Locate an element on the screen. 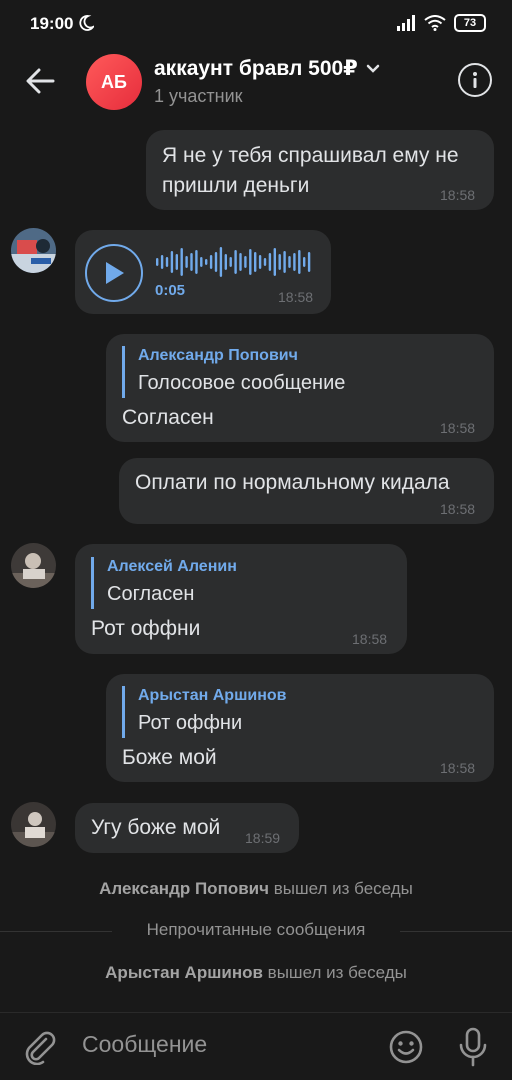 This screenshot has width=512, height=1080. message-bubble: Алексей Аленин Согласен Рот оффни 18:58 is located at coordinates (241, 599).